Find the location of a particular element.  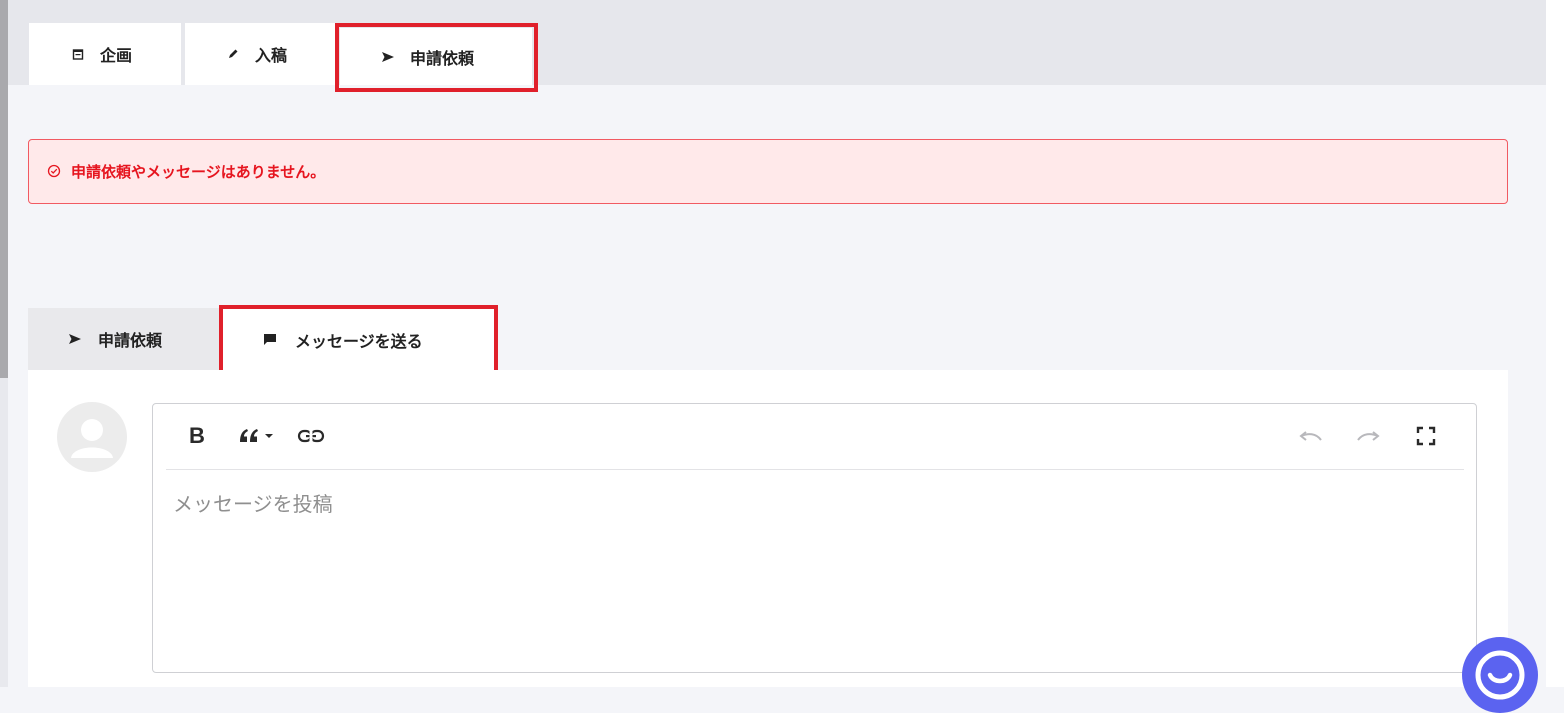

redo-icon is located at coordinates (1368, 436).